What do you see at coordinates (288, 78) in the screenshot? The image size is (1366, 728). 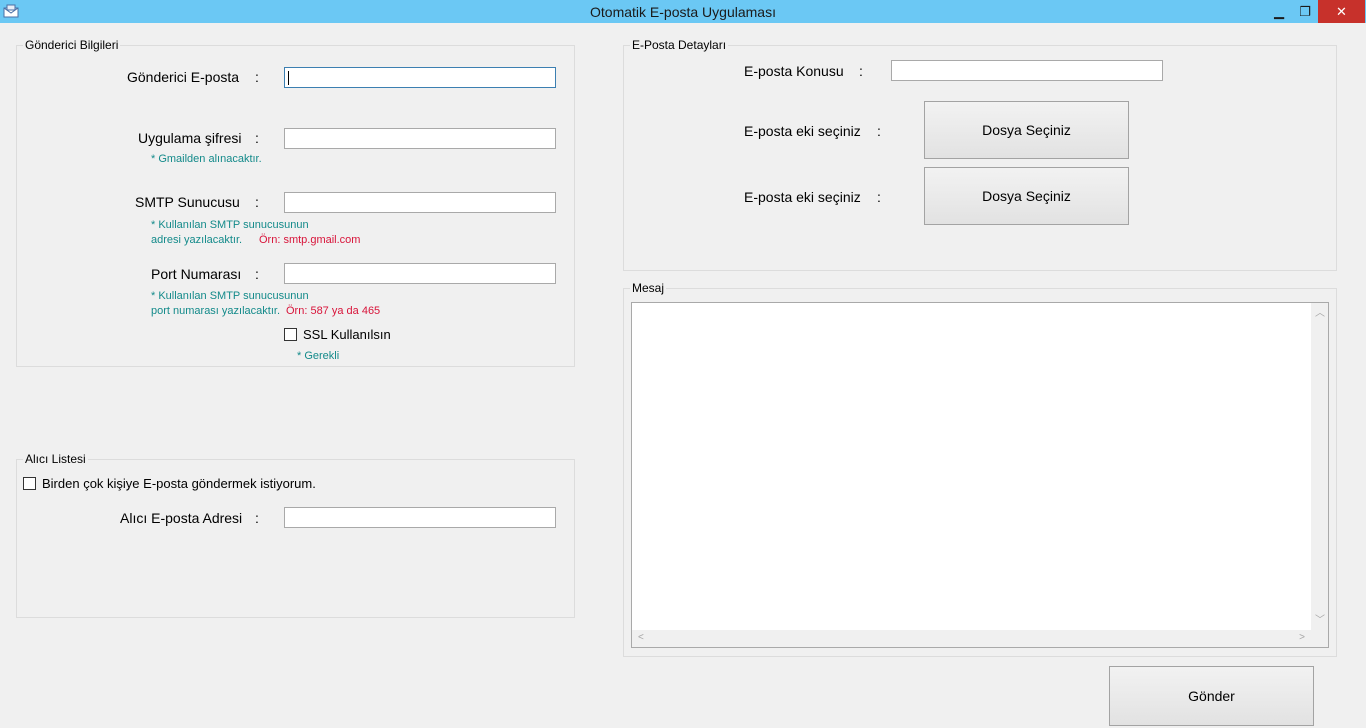 I see `text-caret` at bounding box center [288, 78].